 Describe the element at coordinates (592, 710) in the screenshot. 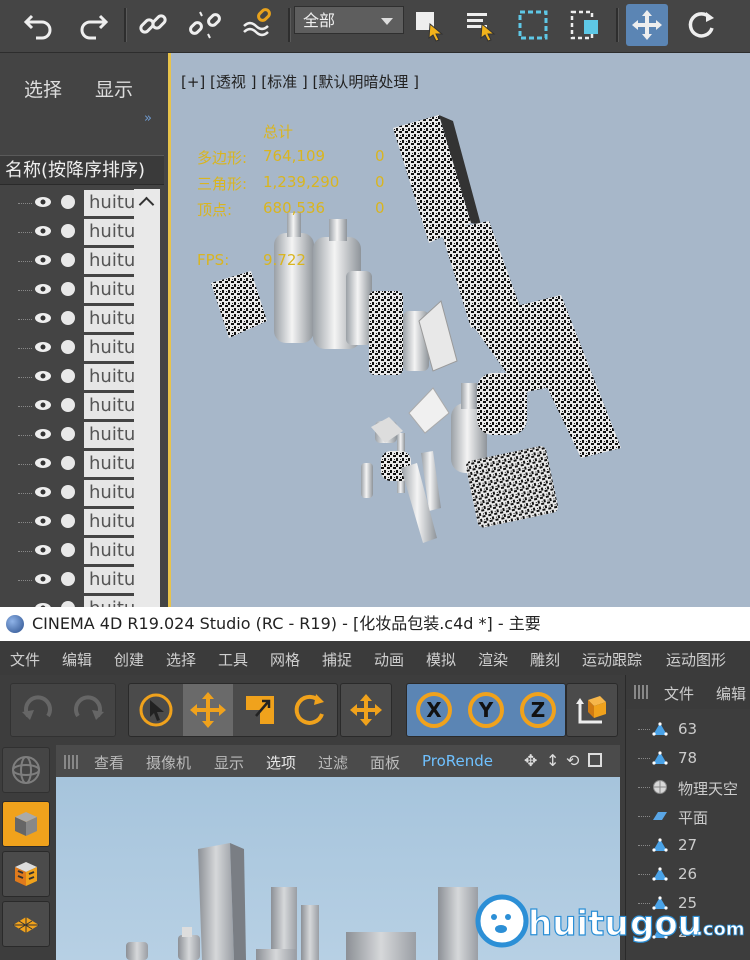

I see `world-coordinates-icon` at that location.